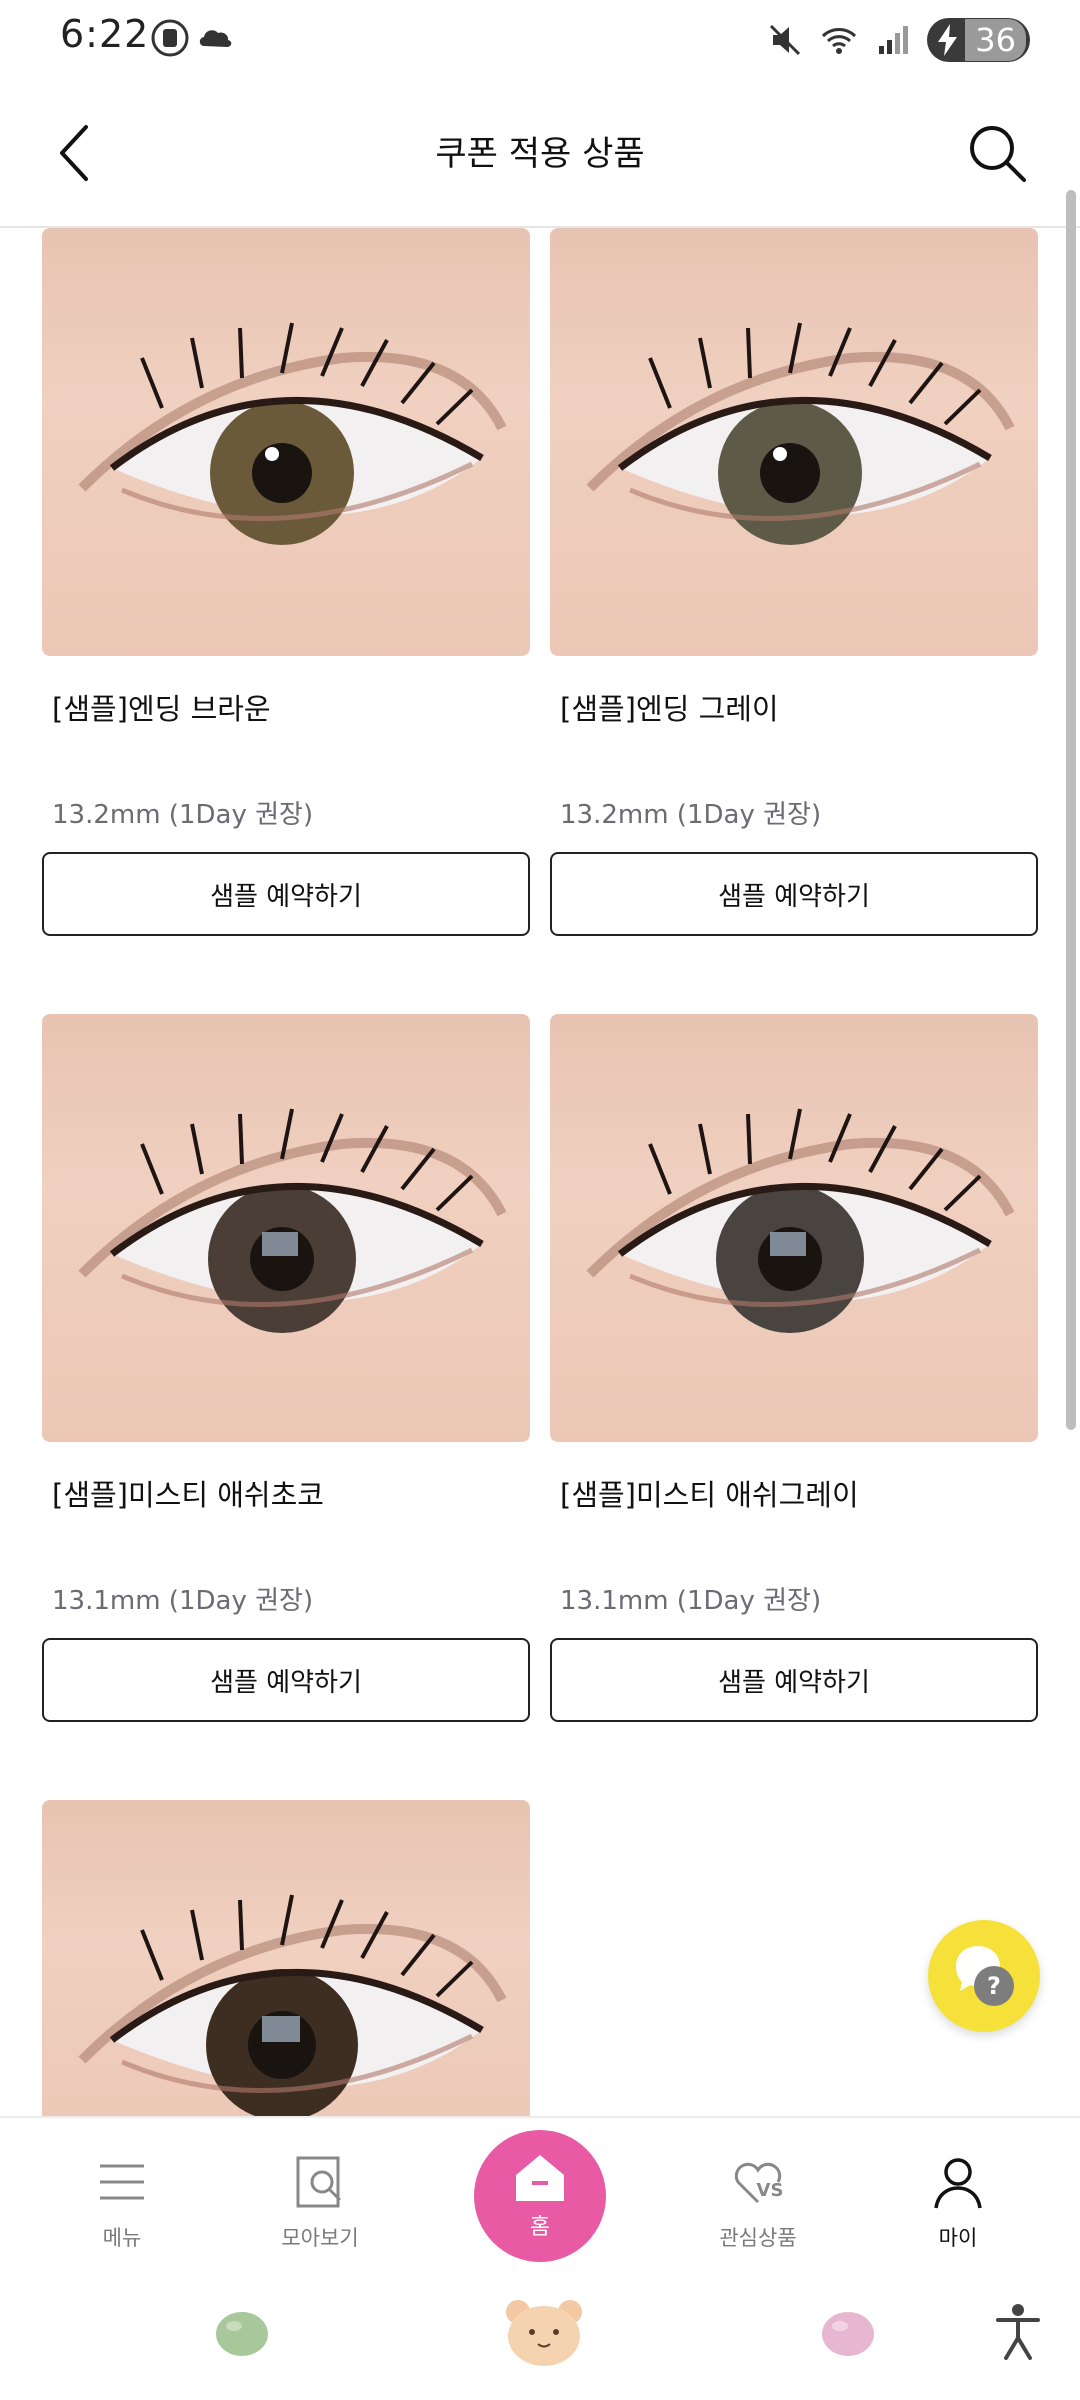 Image resolution: width=1080 pixels, height=2400 pixels. I want to click on battery-indicator: 36, so click(978, 40).